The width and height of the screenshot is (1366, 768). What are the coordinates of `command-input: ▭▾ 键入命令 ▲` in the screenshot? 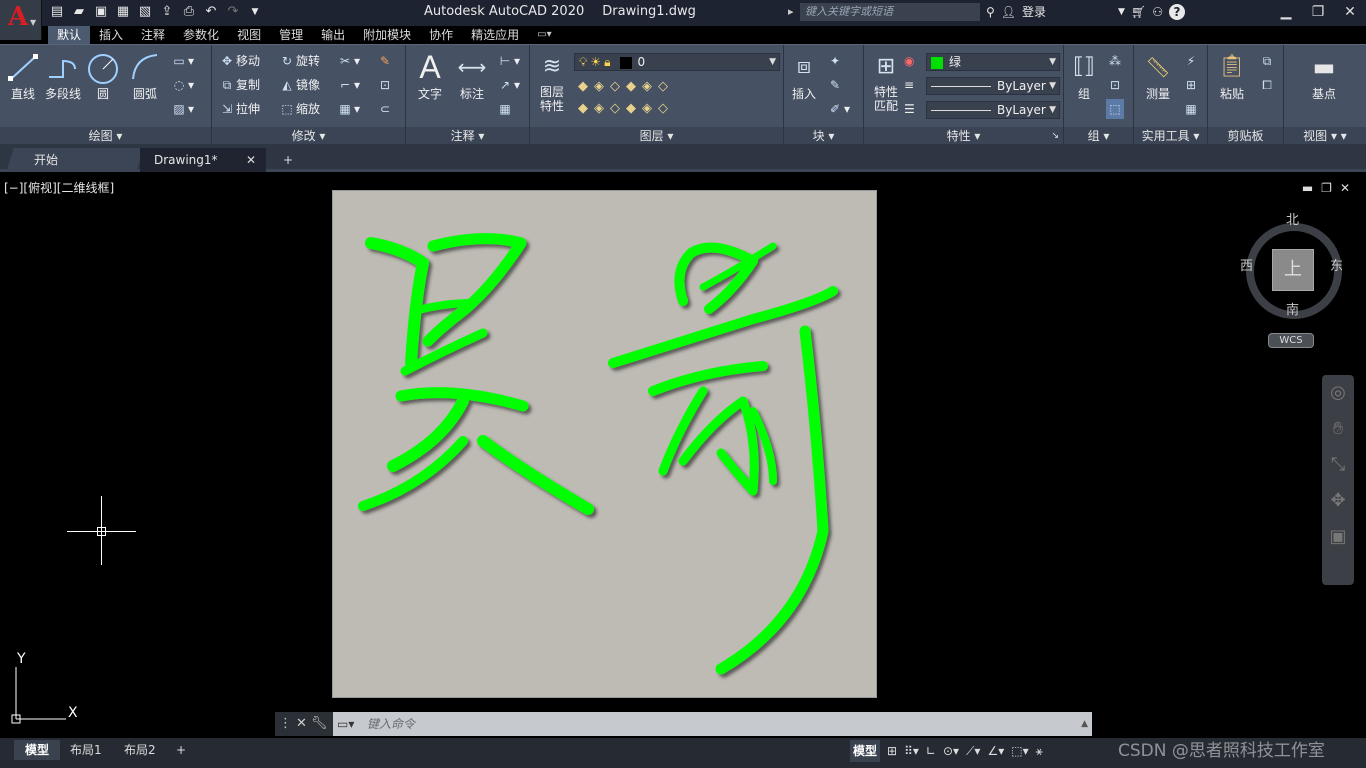 It's located at (712, 724).